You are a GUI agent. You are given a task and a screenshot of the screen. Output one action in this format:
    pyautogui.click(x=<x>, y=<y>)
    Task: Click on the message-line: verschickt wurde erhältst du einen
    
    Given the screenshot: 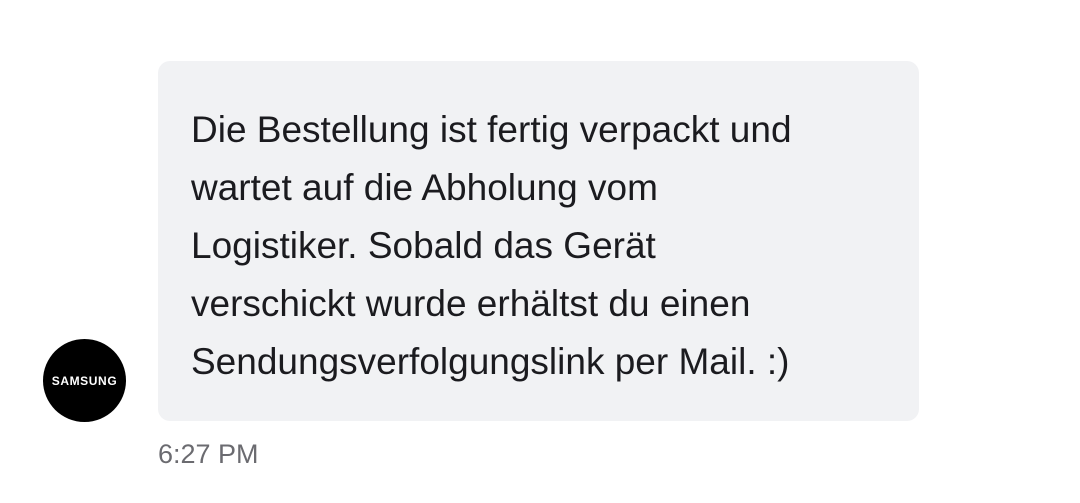 What is the action you would take?
    pyautogui.click(x=471, y=303)
    